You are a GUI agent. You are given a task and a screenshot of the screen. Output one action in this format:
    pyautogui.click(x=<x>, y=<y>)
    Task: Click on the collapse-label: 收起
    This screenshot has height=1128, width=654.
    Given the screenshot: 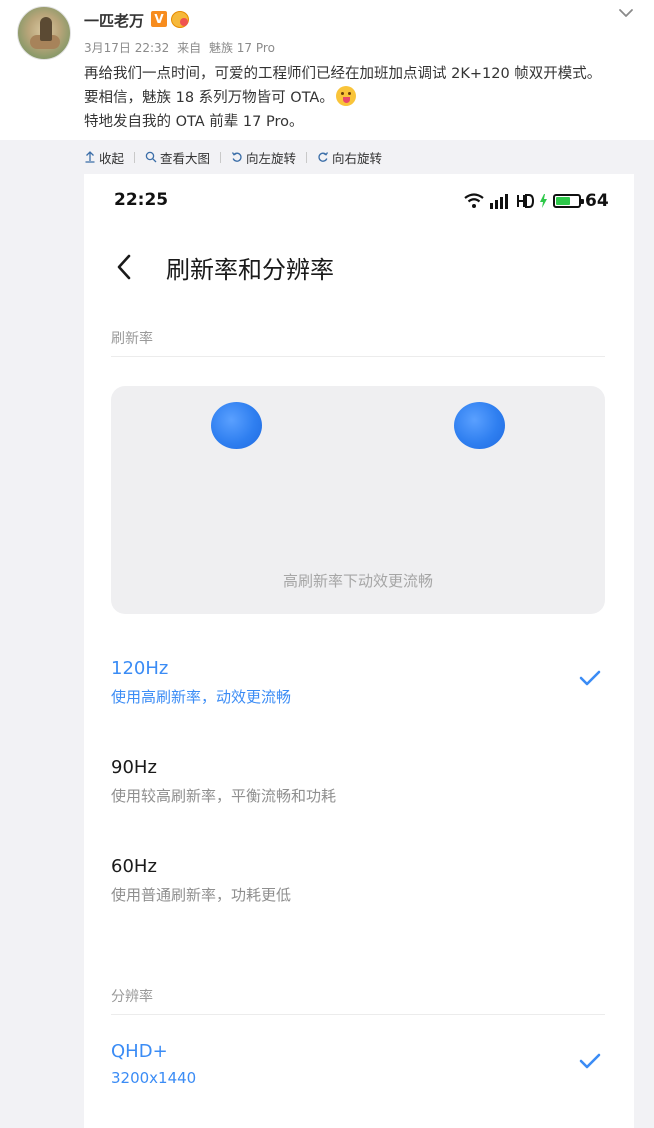 What is the action you would take?
    pyautogui.click(x=112, y=158)
    